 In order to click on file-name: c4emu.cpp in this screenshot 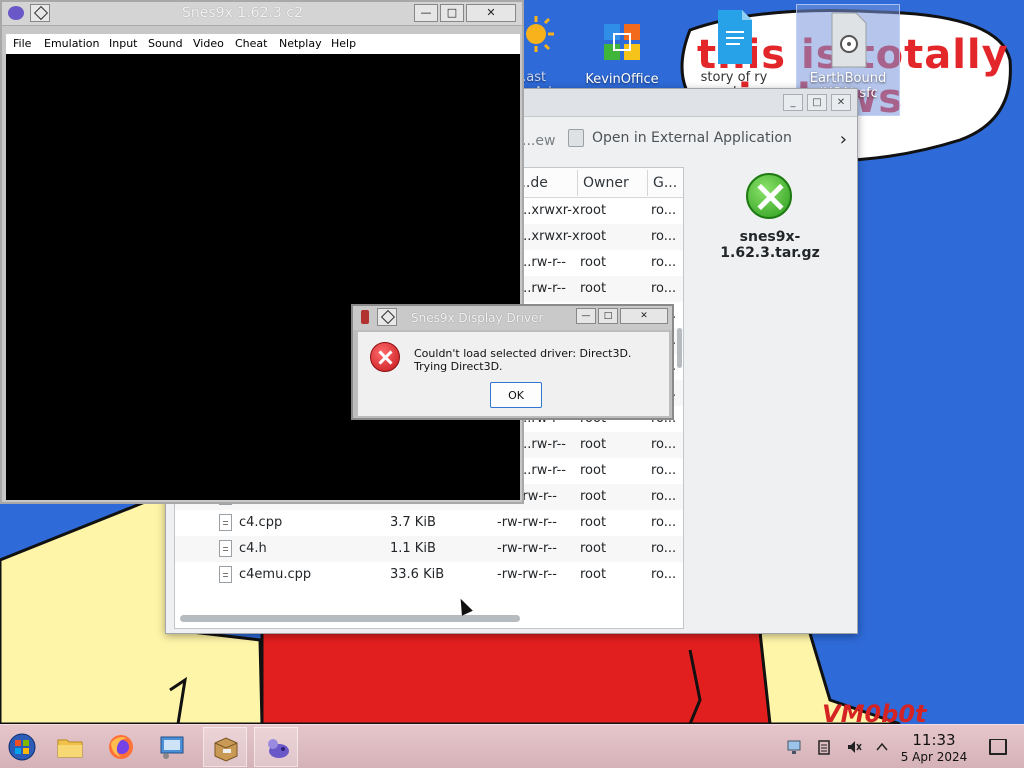, I will do `click(275, 574)`.